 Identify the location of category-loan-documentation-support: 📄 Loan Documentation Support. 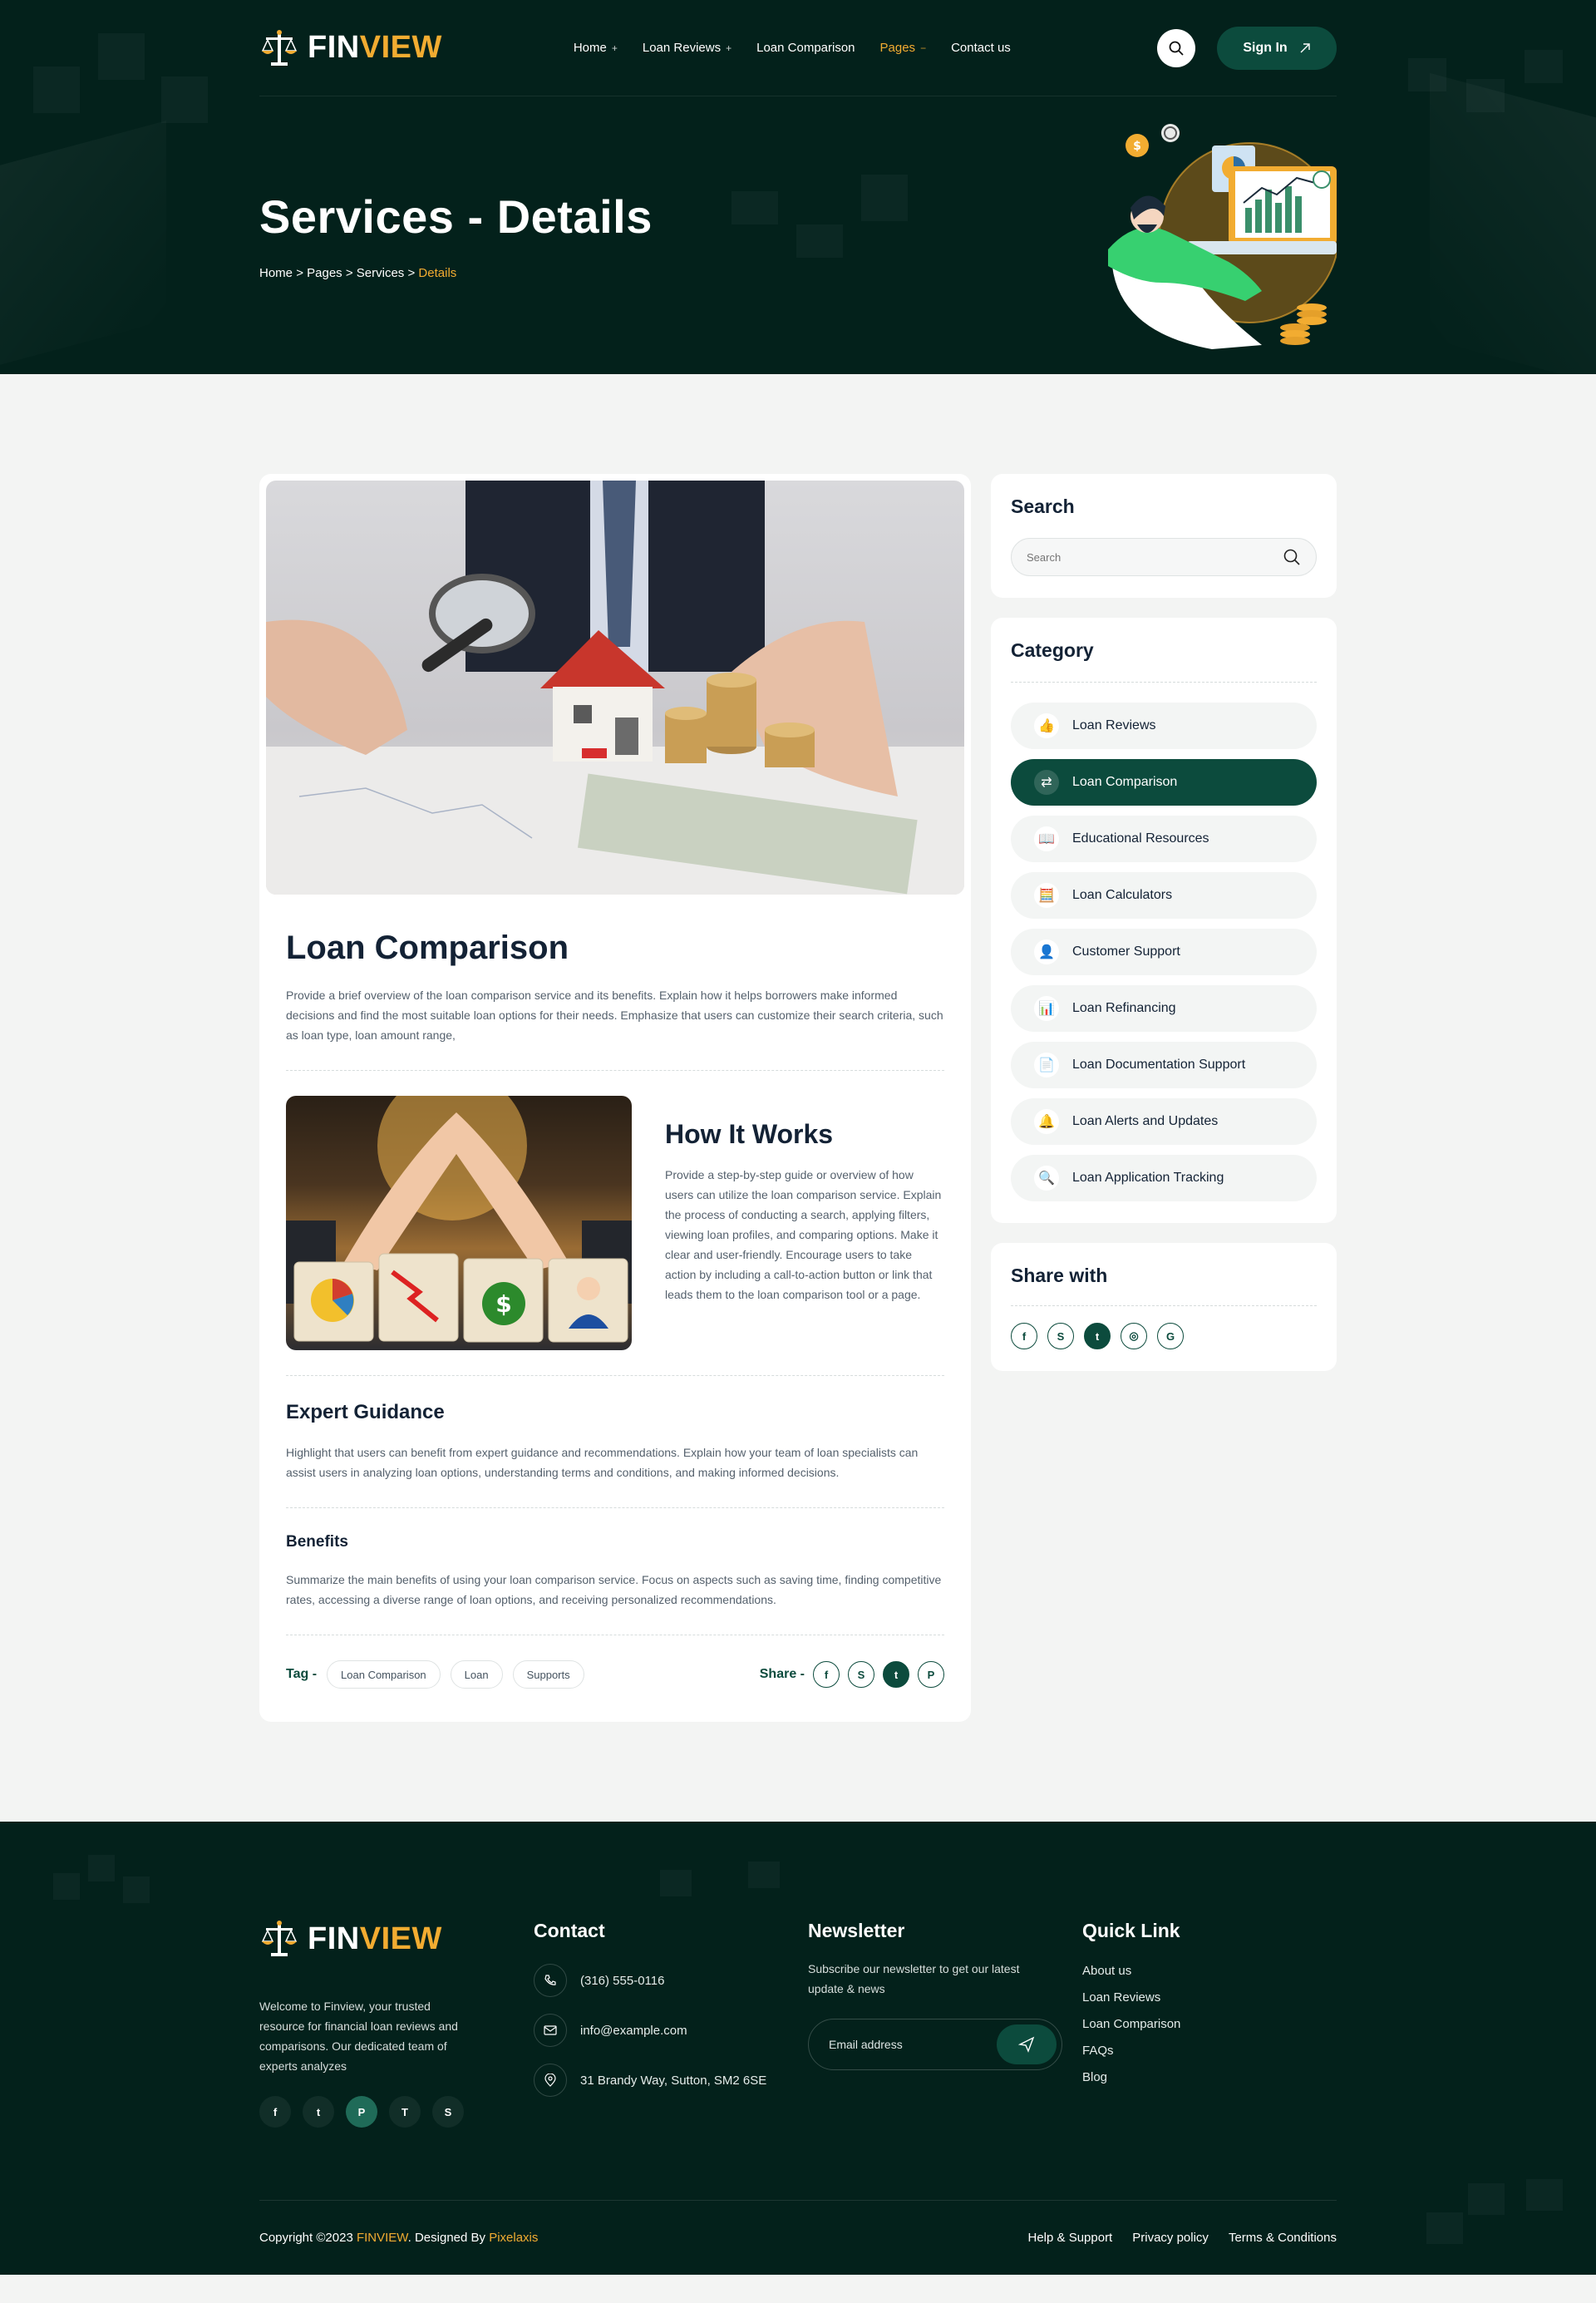
(1164, 1065).